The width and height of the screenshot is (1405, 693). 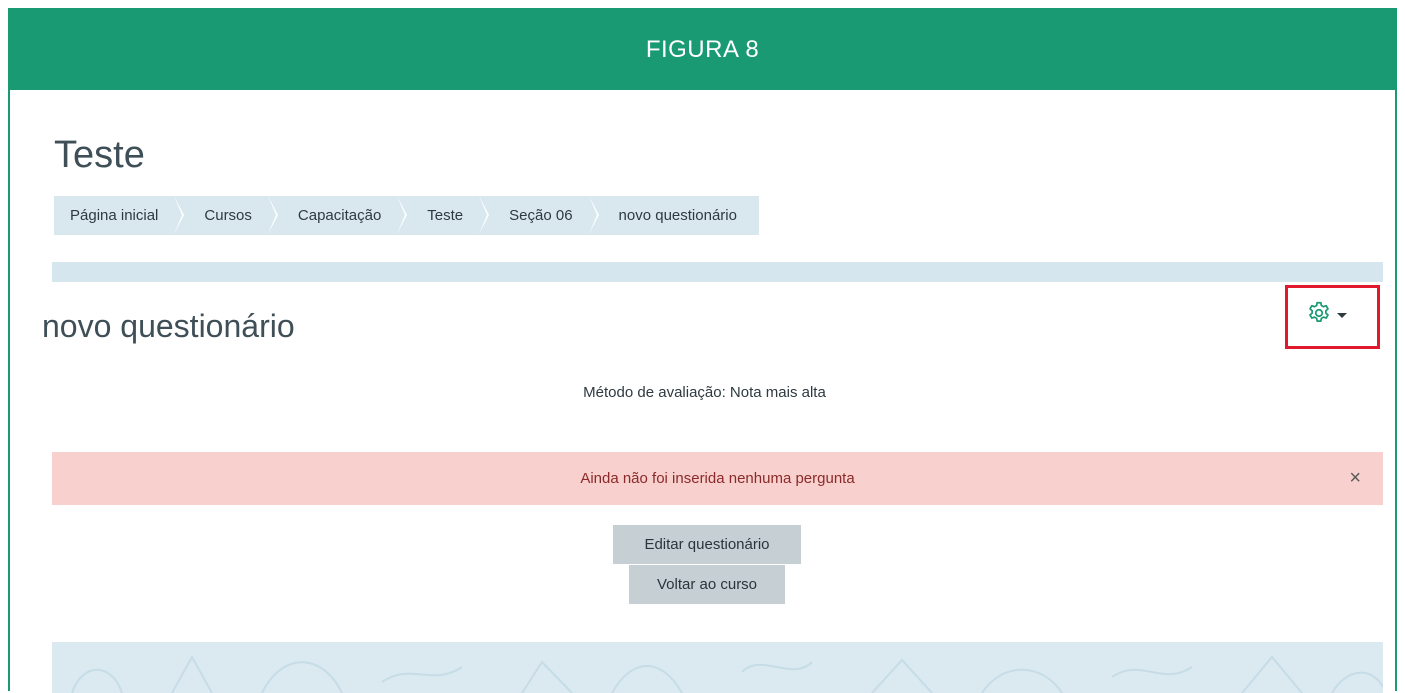 I want to click on breadcrumb-item-home: Página inicial, so click(x=119, y=215).